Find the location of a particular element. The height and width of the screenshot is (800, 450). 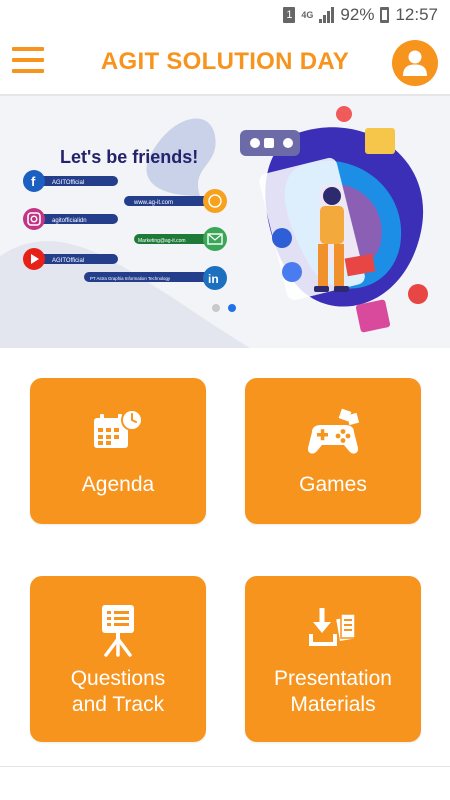

user-icon is located at coordinates (415, 63).